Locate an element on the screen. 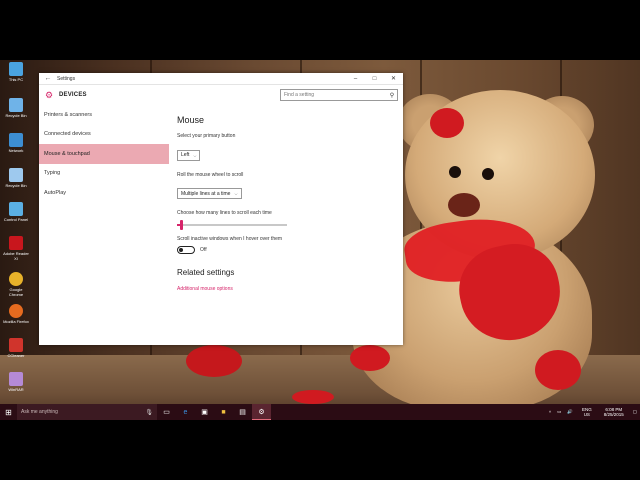 The width and height of the screenshot is (640, 480). folder-icon: ■ is located at coordinates (223, 412).